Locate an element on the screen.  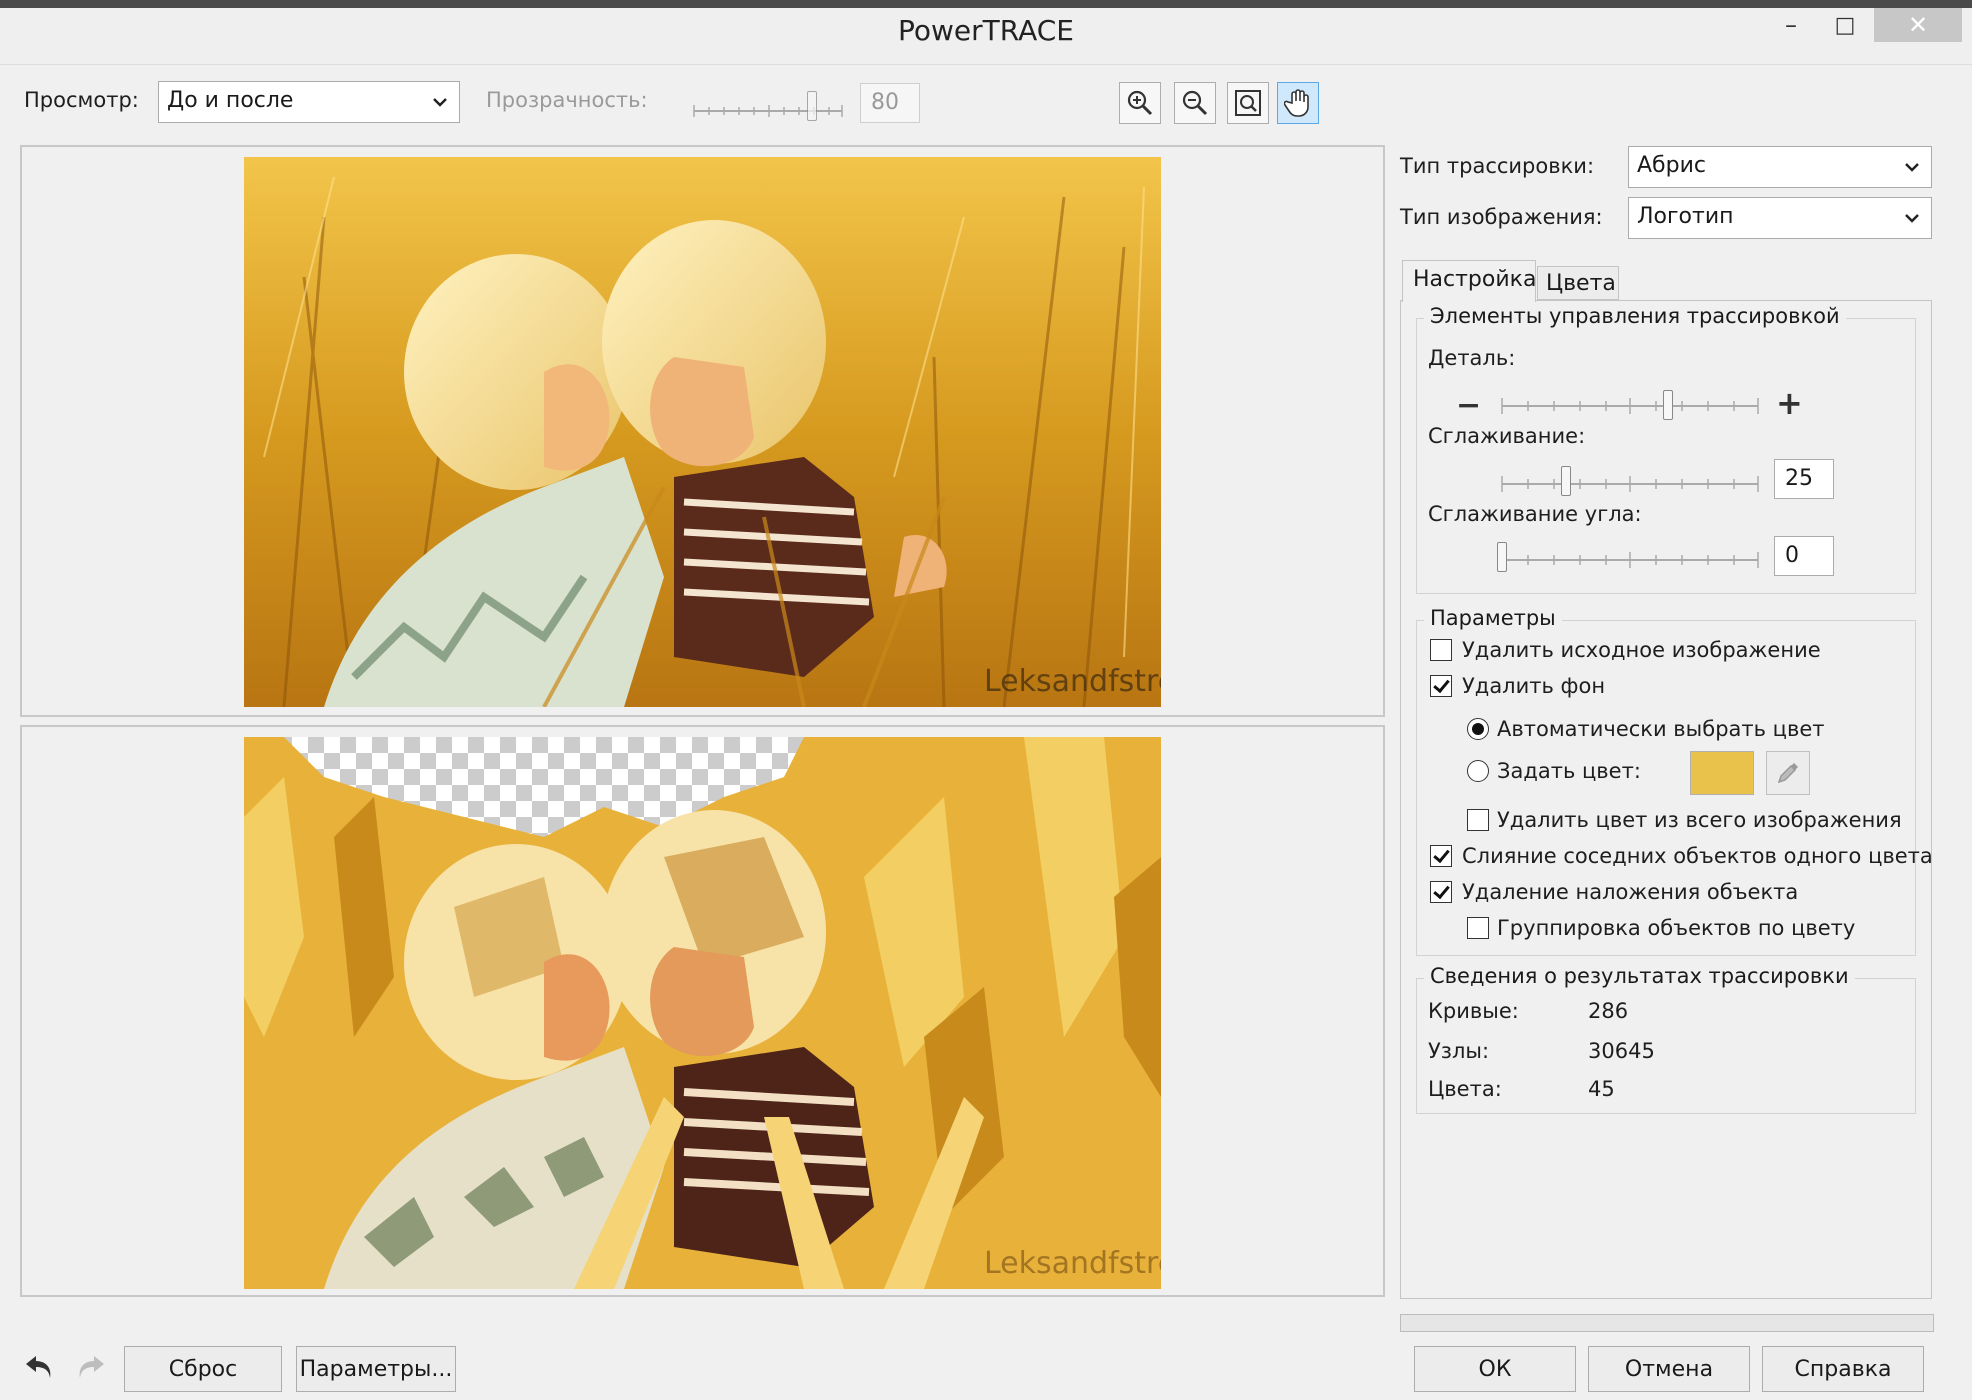
group-by-color-label: Группировка объектов по цвету is located at coordinates (1676, 928).